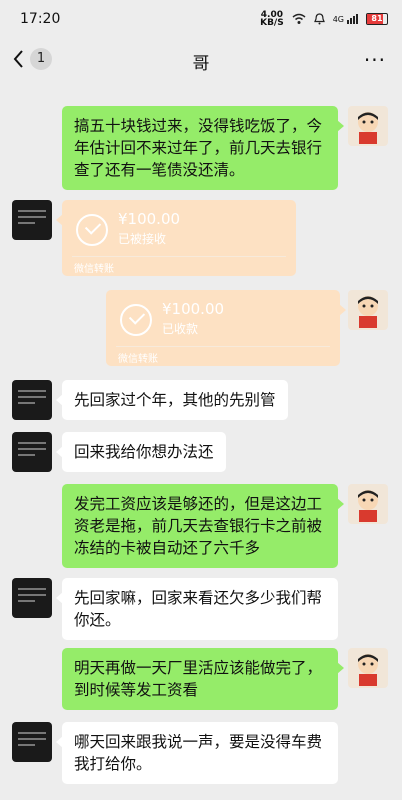 The height and width of the screenshot is (800, 402). Describe the element at coordinates (226, 328) in the screenshot. I see `transfer-card: ¥100.00 已收款 微信转账` at that location.